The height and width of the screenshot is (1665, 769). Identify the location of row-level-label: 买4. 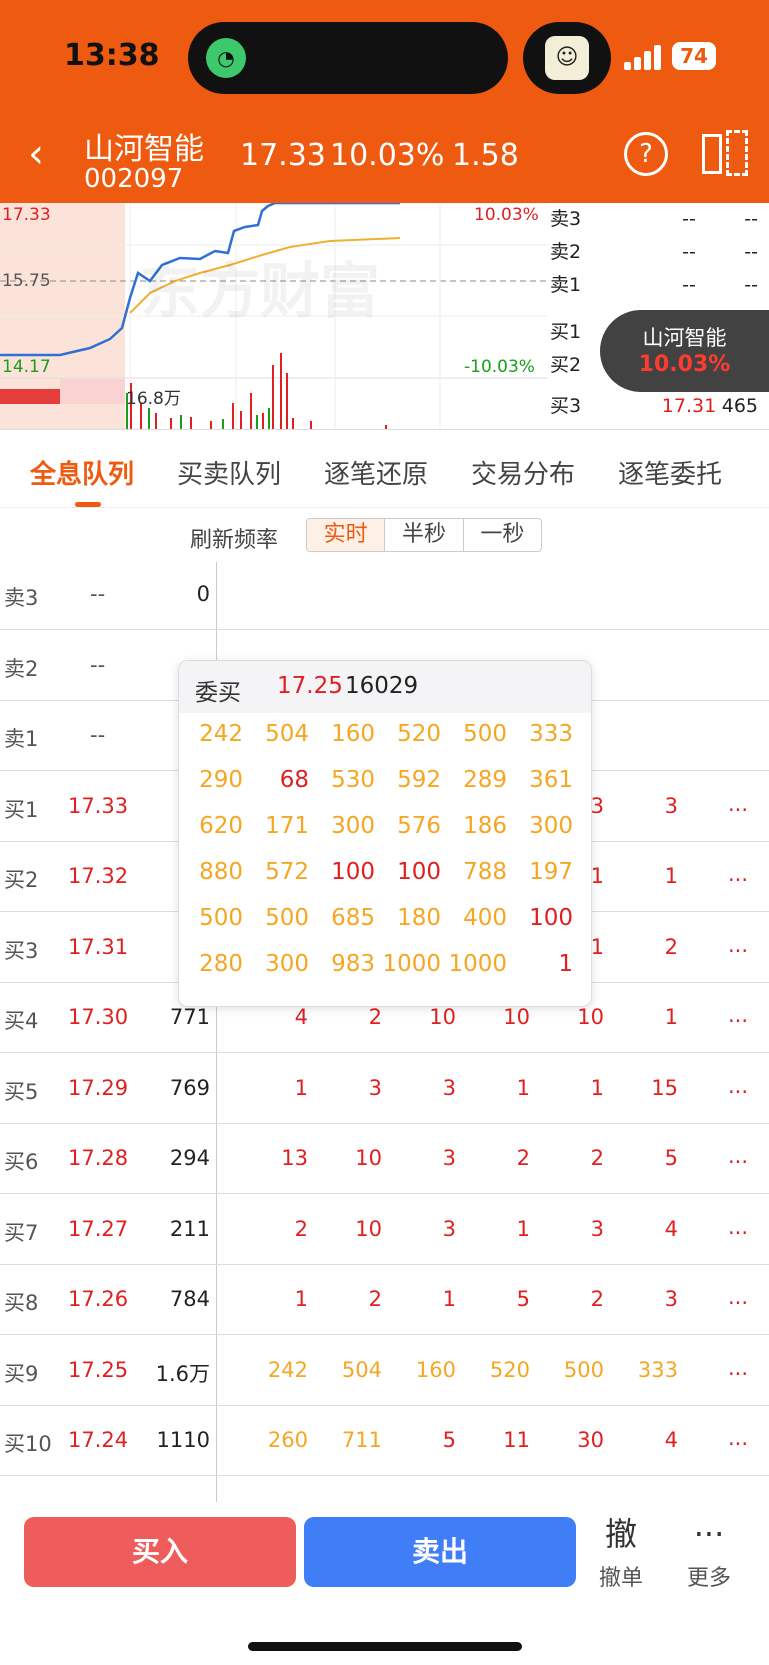
(21, 1021).